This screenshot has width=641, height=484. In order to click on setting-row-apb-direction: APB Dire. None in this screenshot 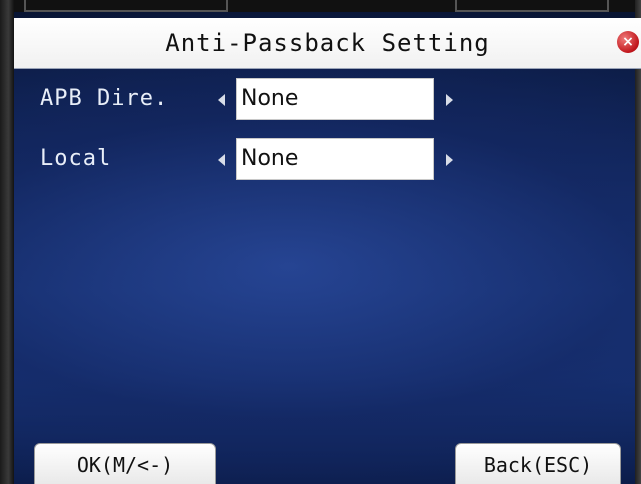, I will do `click(324, 100)`.